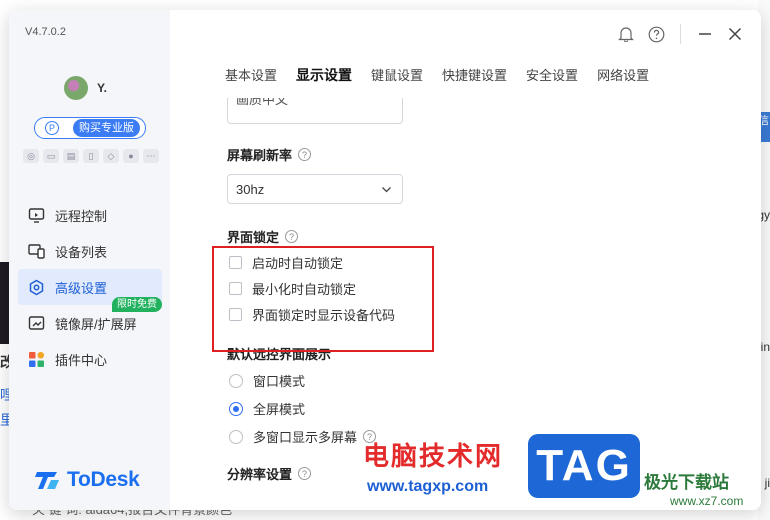  What do you see at coordinates (236, 380) in the screenshot?
I see `window-mode-radio` at bounding box center [236, 380].